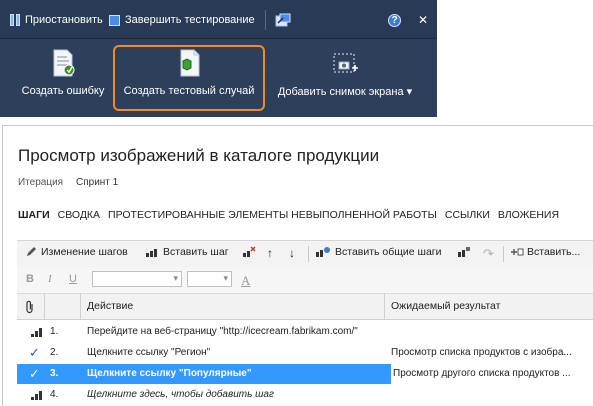 The image size is (593, 406). What do you see at coordinates (180, 394) in the screenshot?
I see `add-step-placeholder: Щелкните здесь, чтобы добавить шаг` at bounding box center [180, 394].